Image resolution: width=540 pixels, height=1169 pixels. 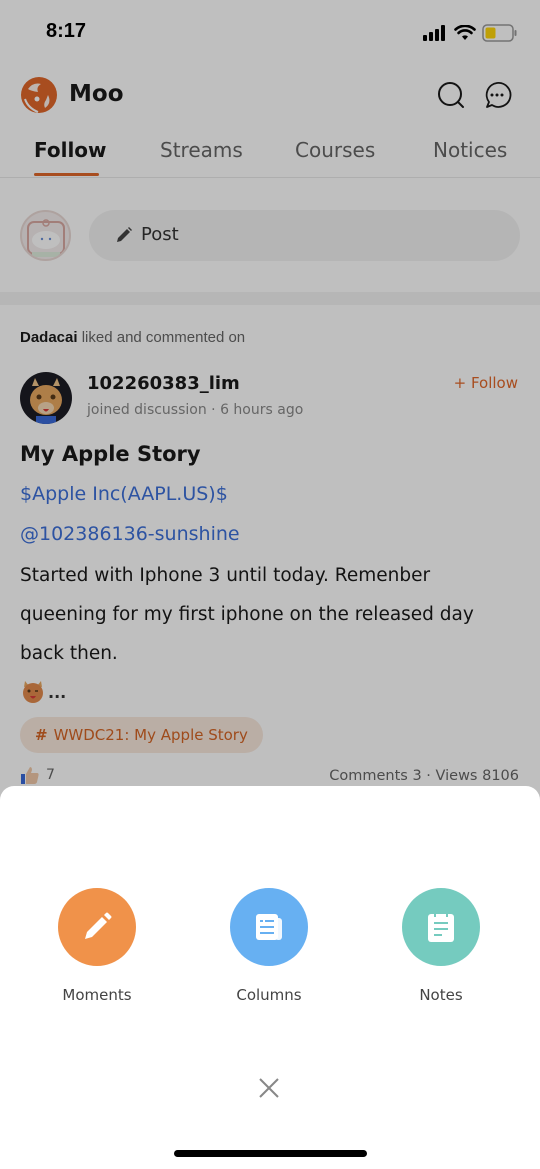 I want to click on pencil-icon, so click(x=98, y=925).